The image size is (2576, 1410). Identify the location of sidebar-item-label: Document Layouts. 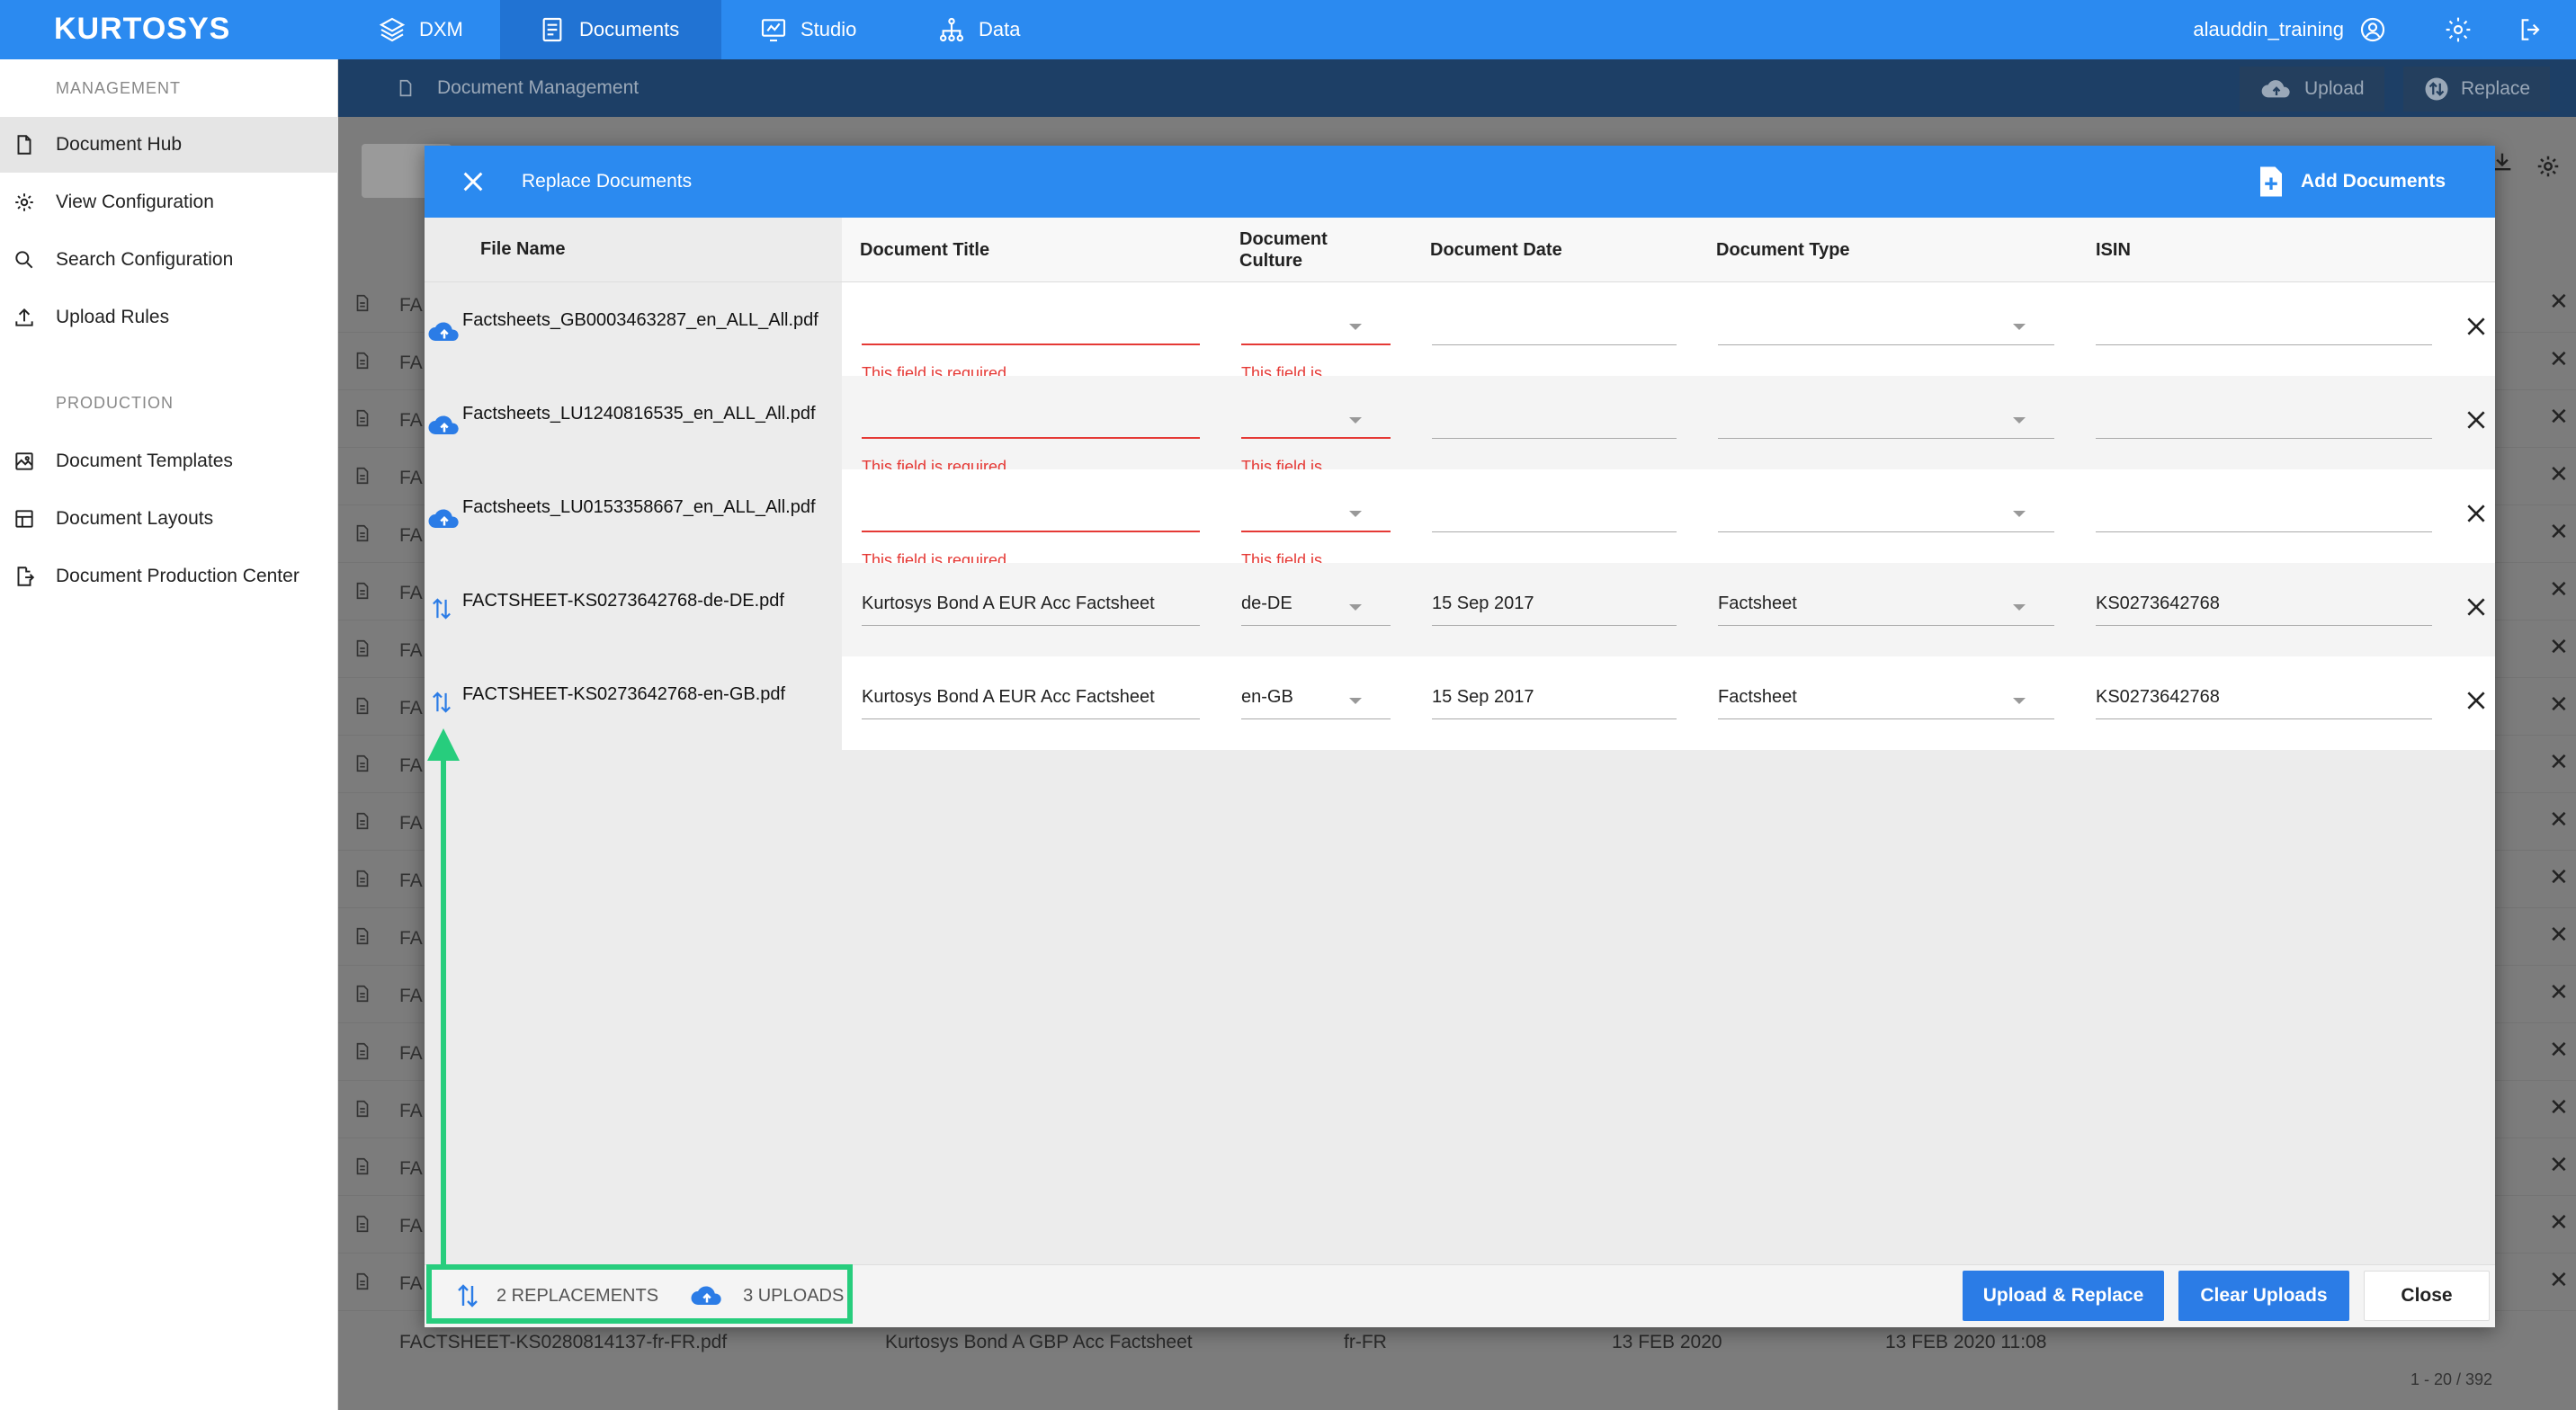
(135, 518).